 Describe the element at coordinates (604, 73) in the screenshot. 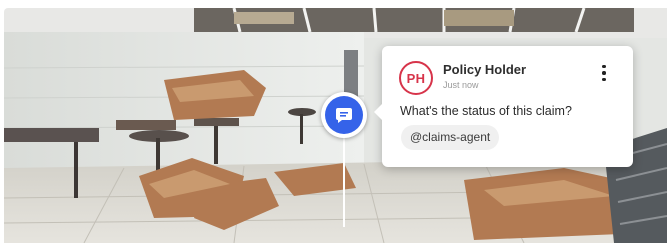

I see `more-vertical-icon` at that location.